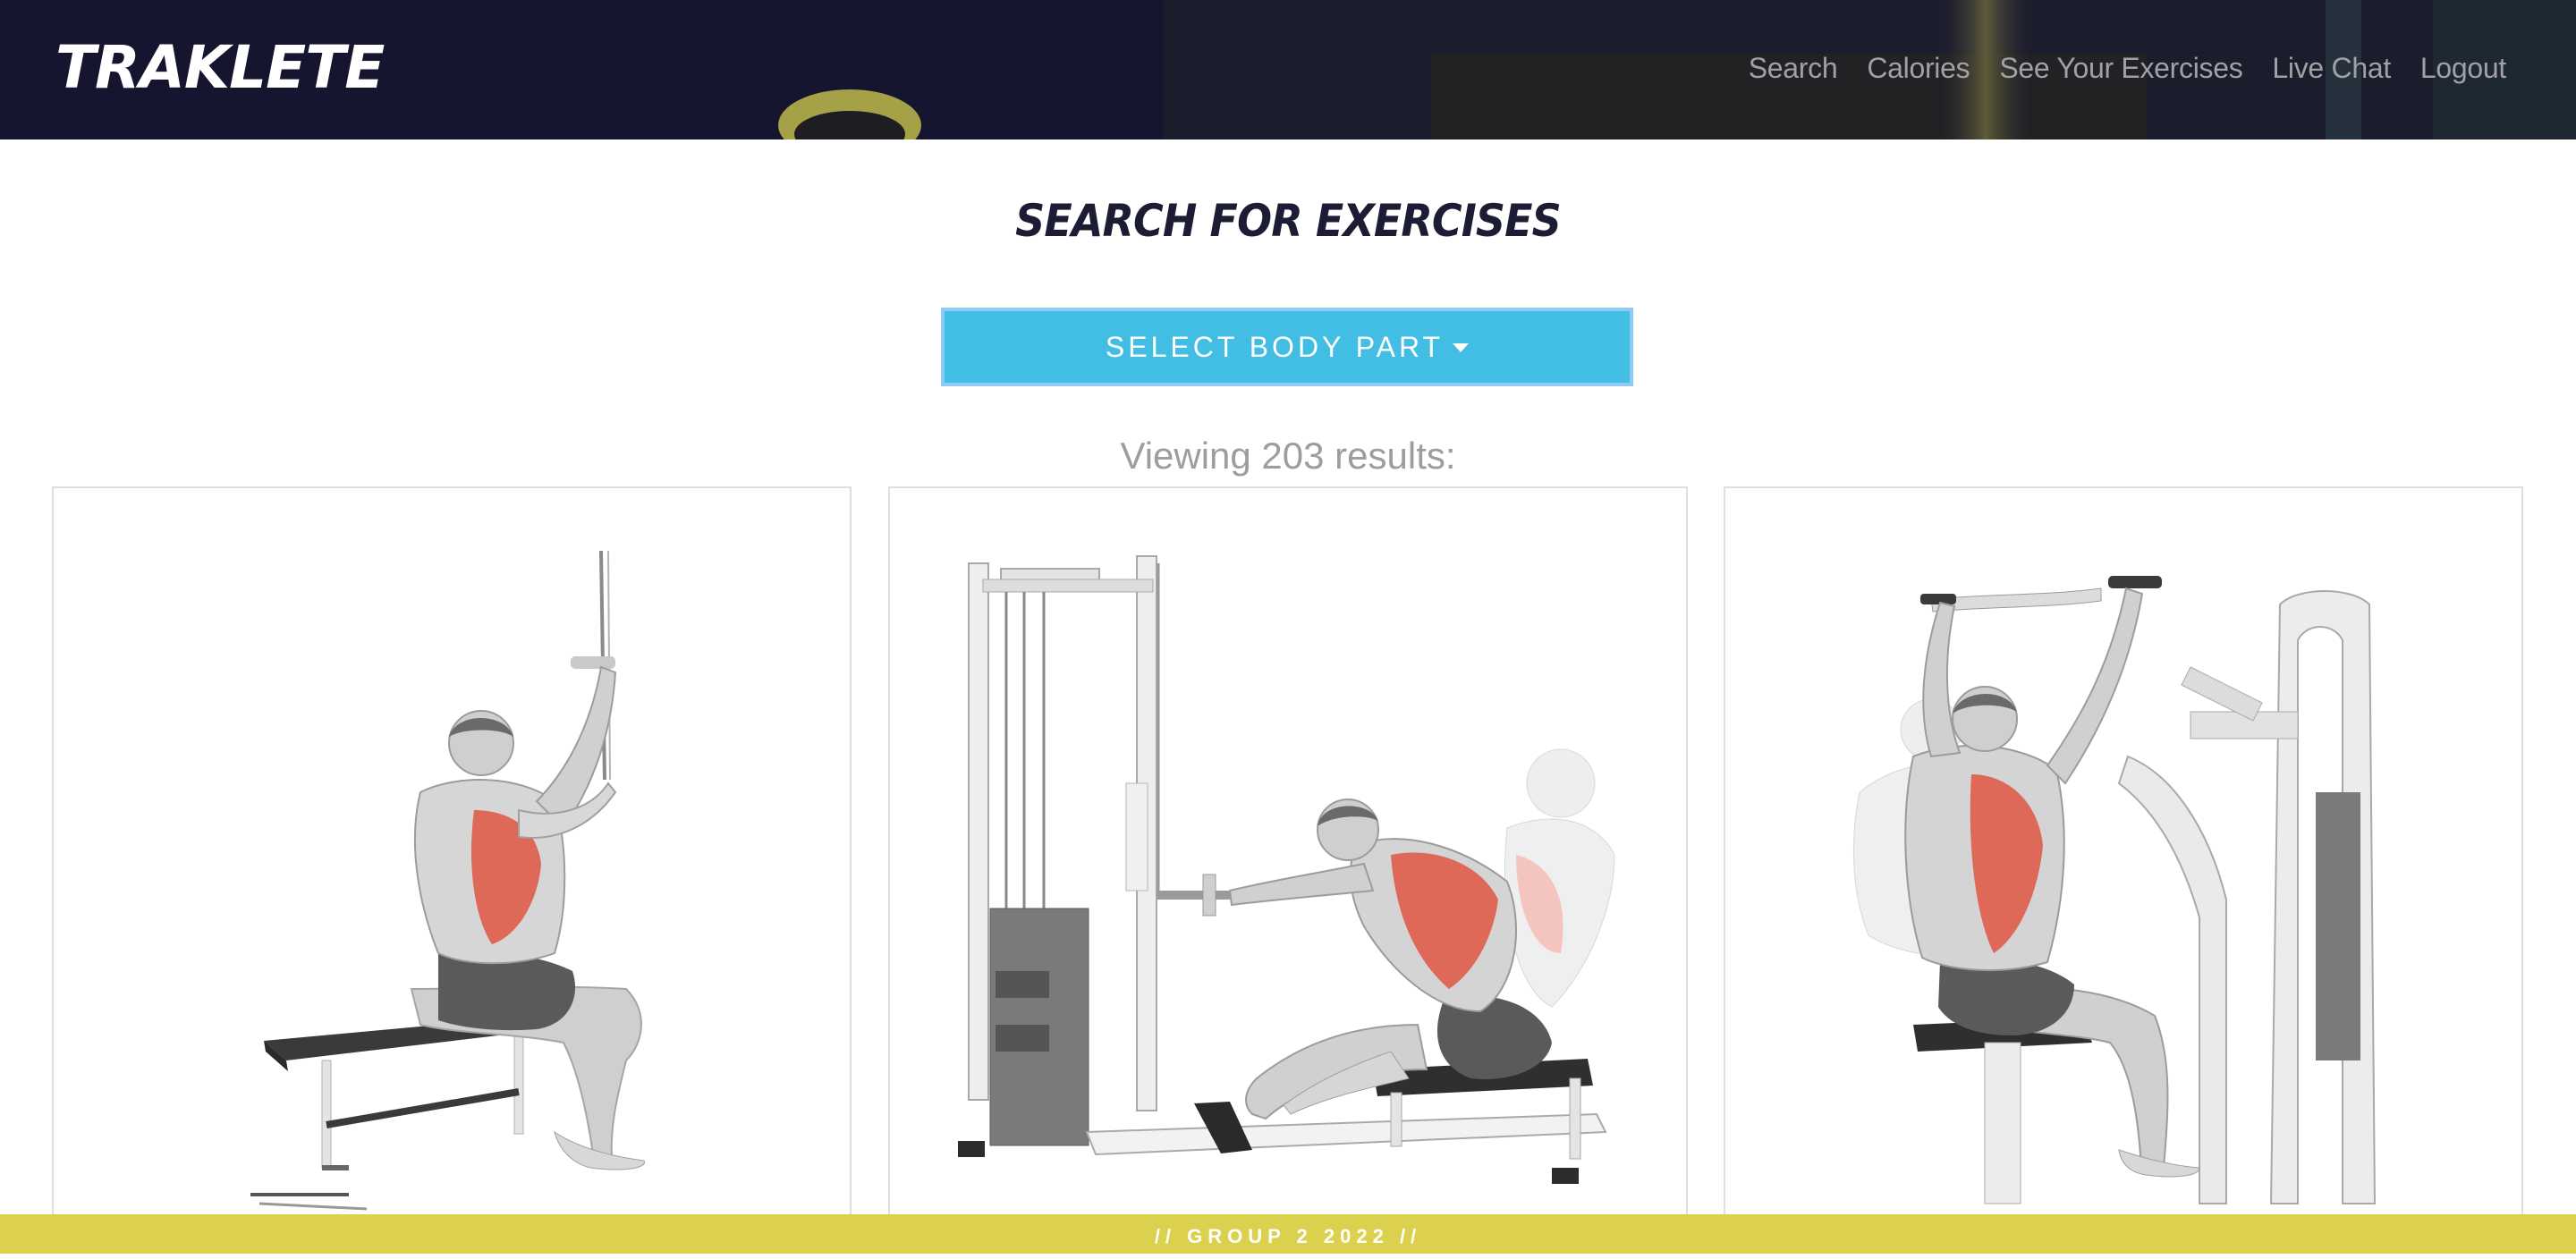  I want to click on results-count-text: Viewing 203 results:, so click(1288, 456).